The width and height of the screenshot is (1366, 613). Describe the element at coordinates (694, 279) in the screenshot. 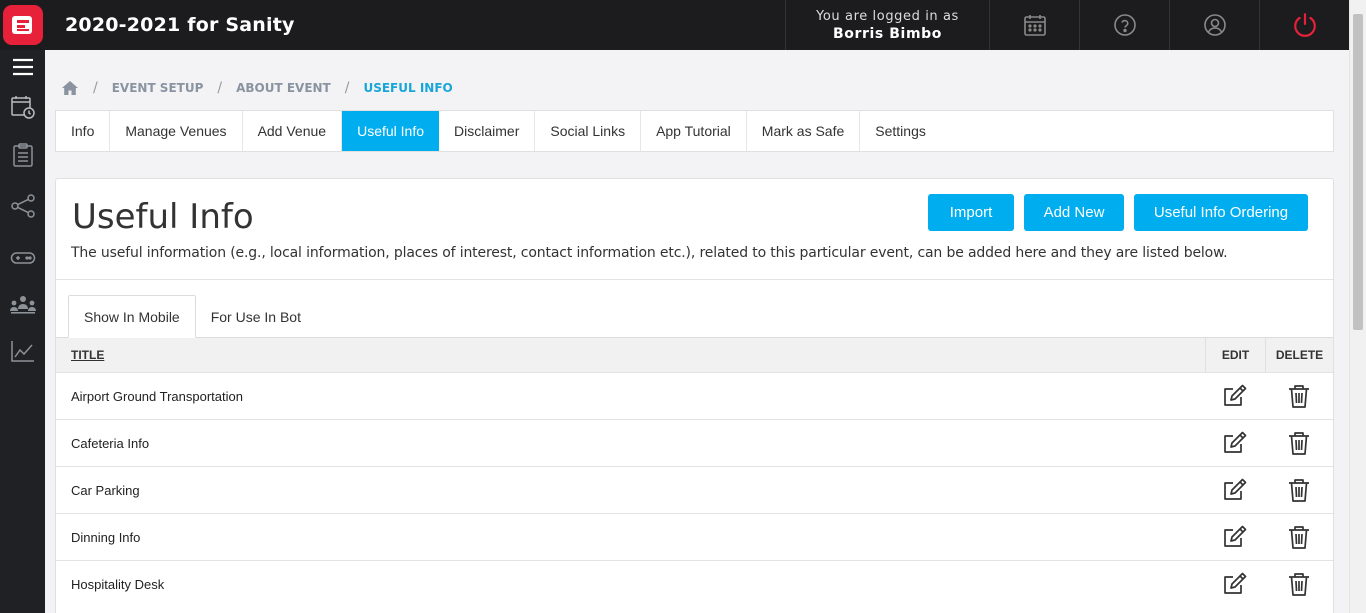

I see `panel-divider` at that location.